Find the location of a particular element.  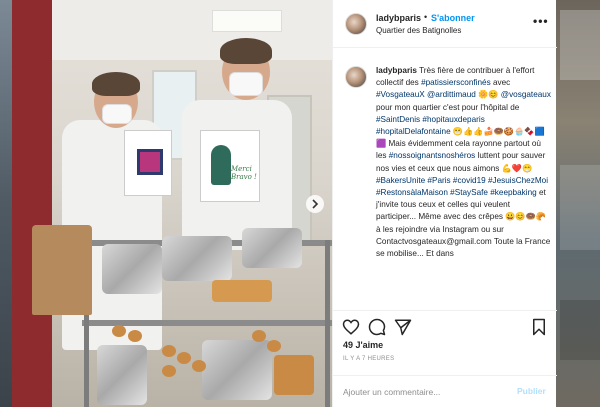

share-icon is located at coordinates (403, 327).